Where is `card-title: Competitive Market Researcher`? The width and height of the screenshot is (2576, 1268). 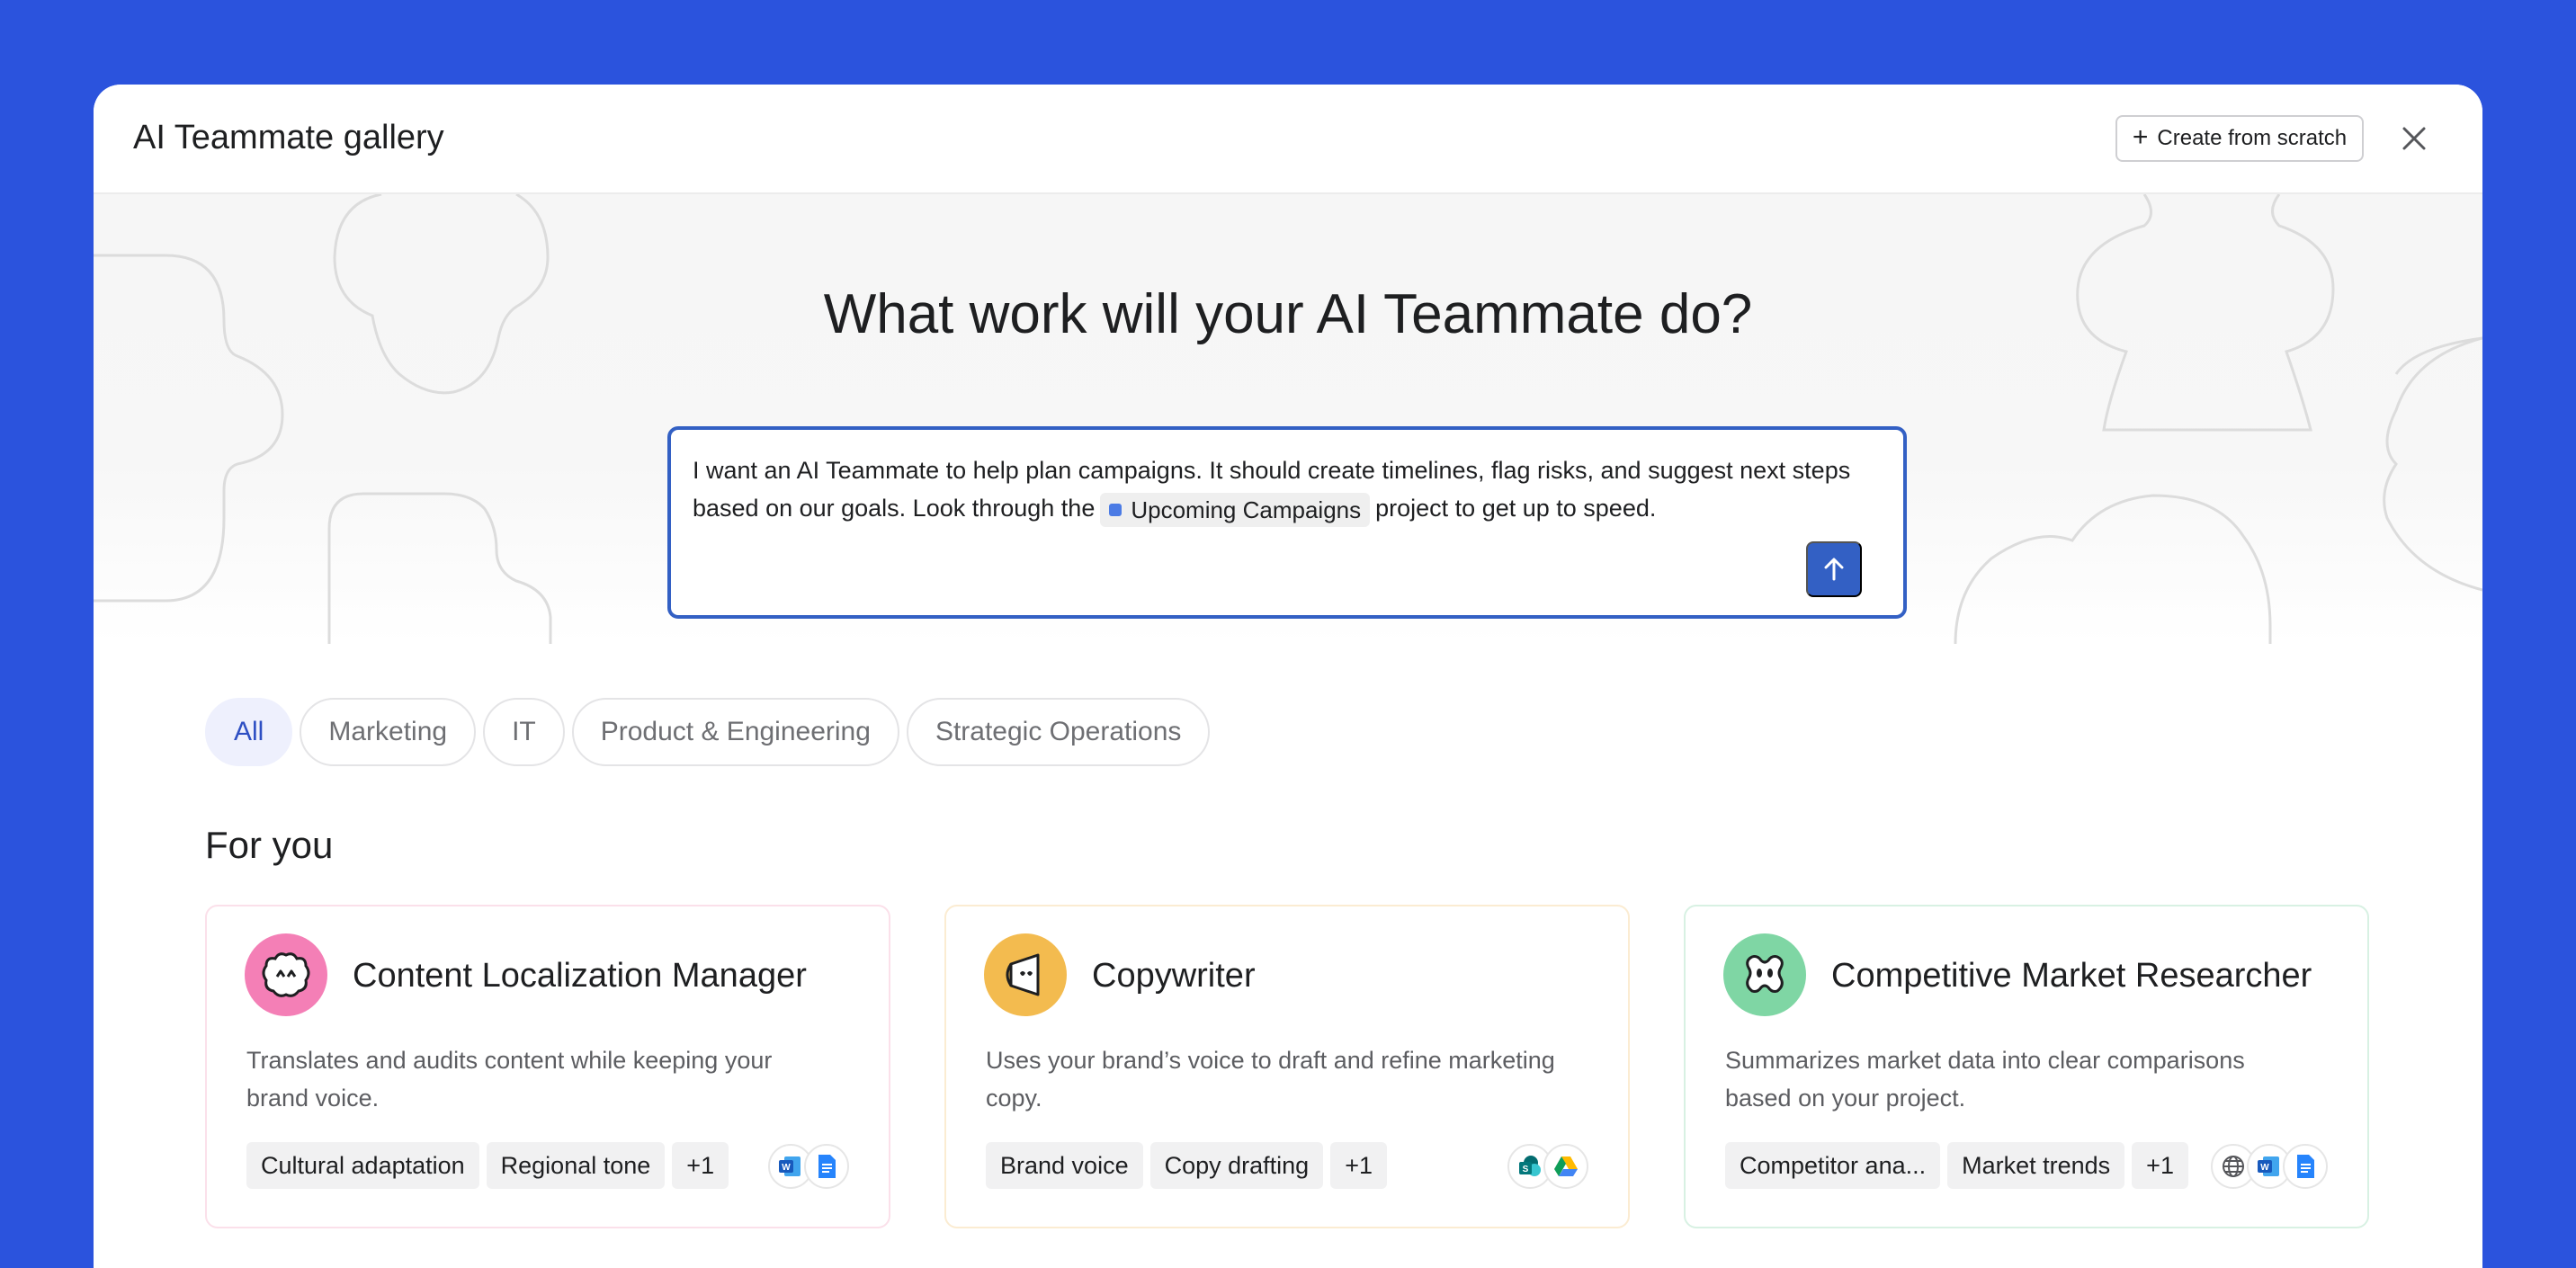
card-title: Competitive Market Researcher is located at coordinates (2071, 976).